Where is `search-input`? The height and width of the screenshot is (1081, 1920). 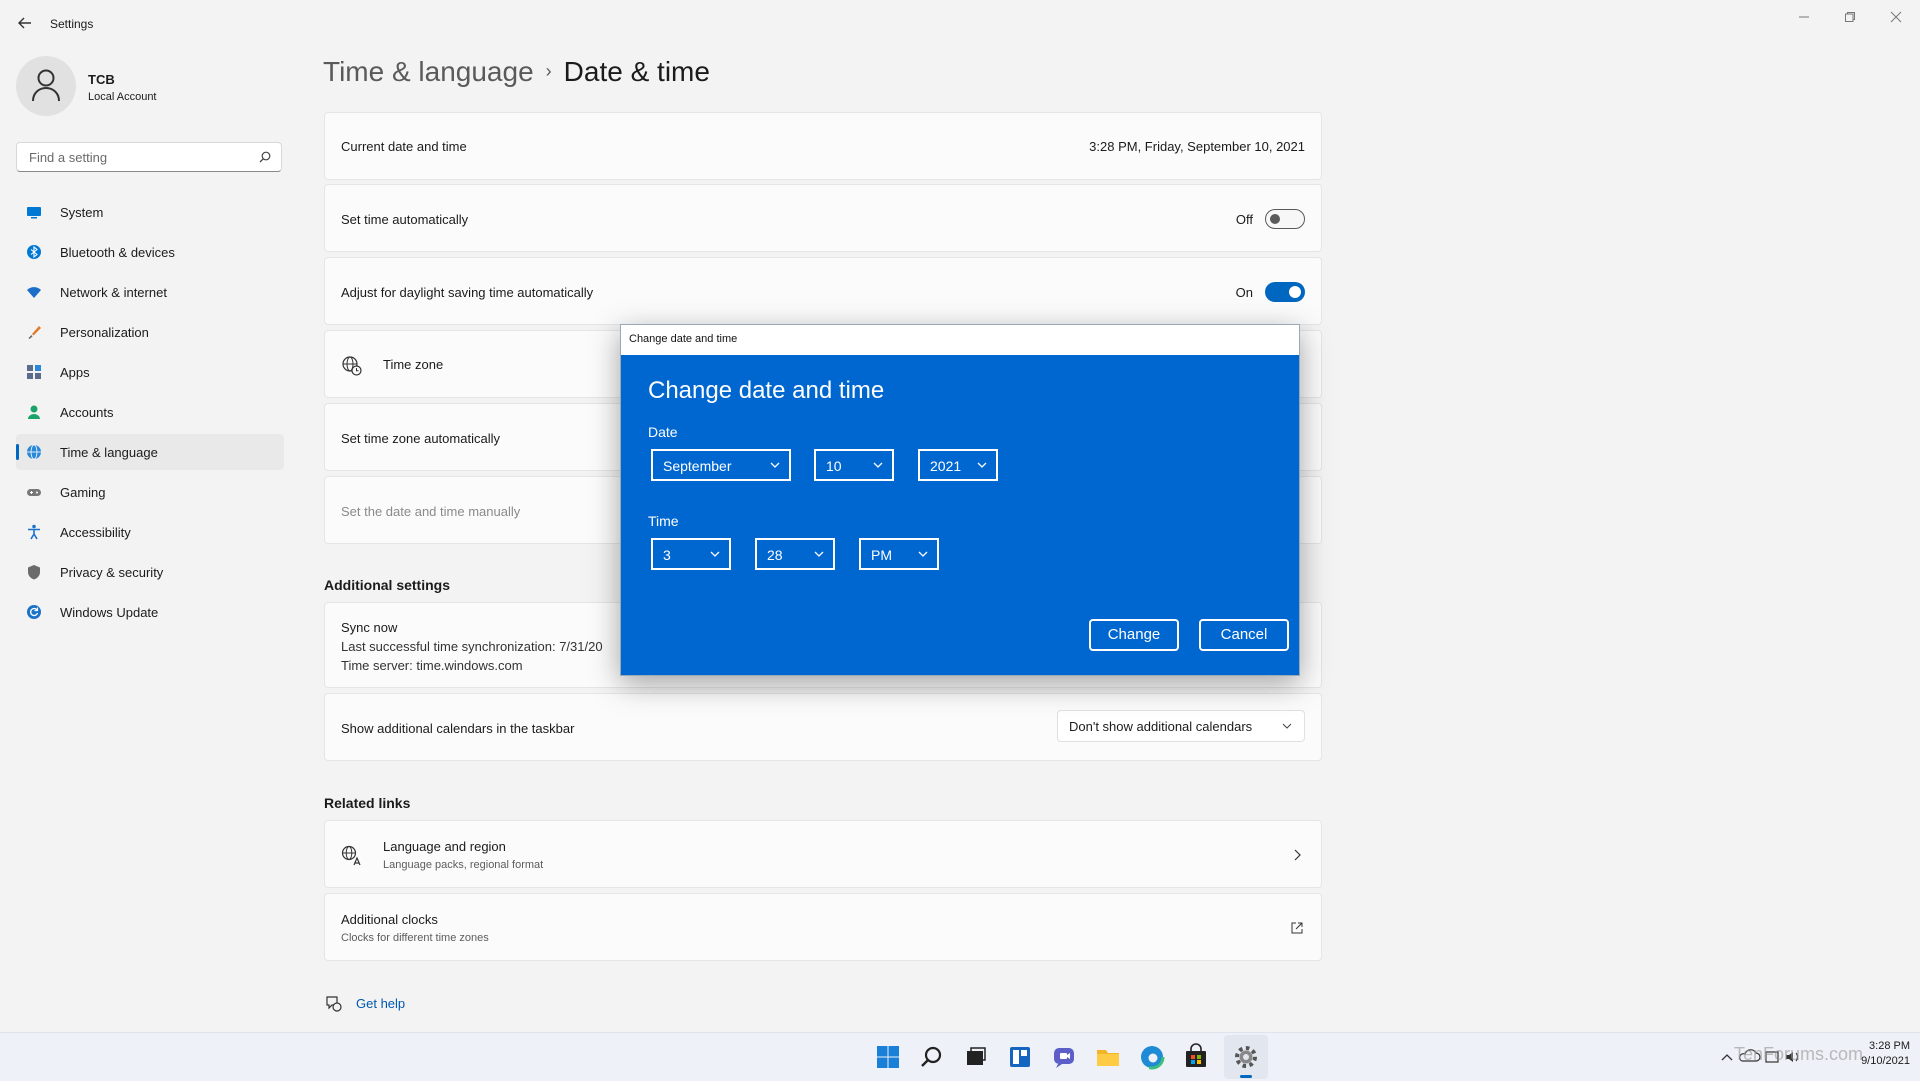 search-input is located at coordinates (139, 157).